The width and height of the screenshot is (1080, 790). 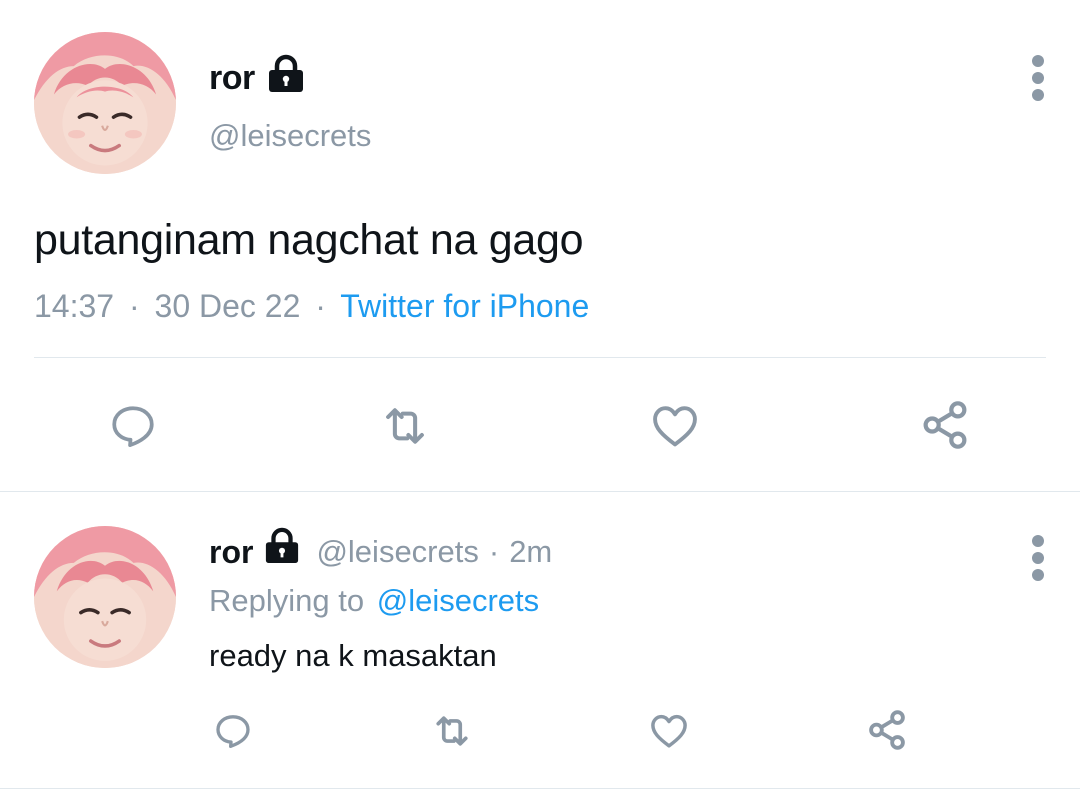 I want to click on reply-timestamp: 2m, so click(x=530, y=552).